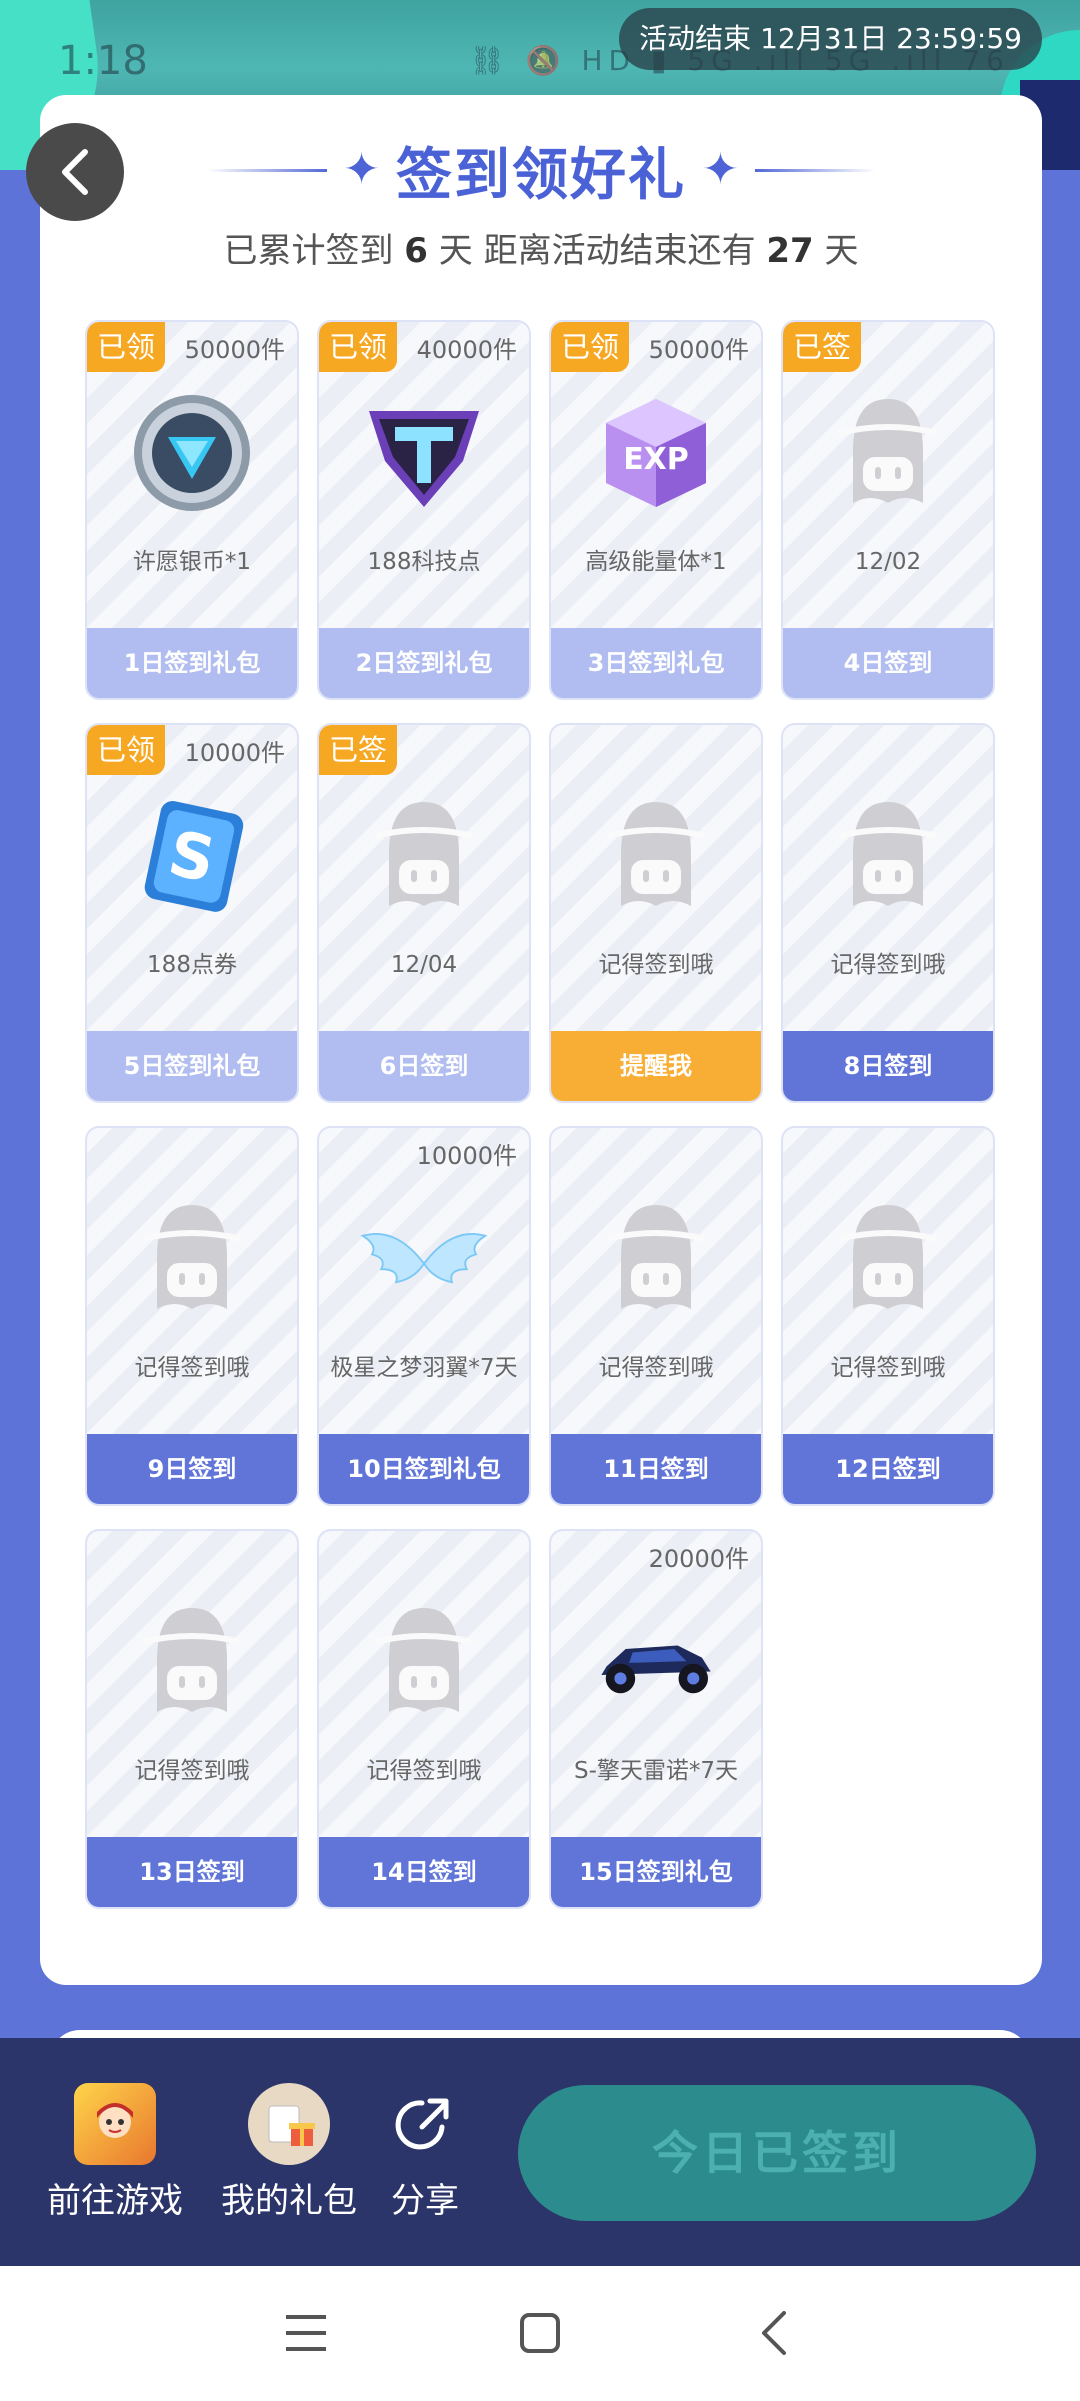 The image size is (1080, 2401). Describe the element at coordinates (830, 39) in the screenshot. I see `activity-end-pill: 活动结束 12月31日 23:59:59` at that location.